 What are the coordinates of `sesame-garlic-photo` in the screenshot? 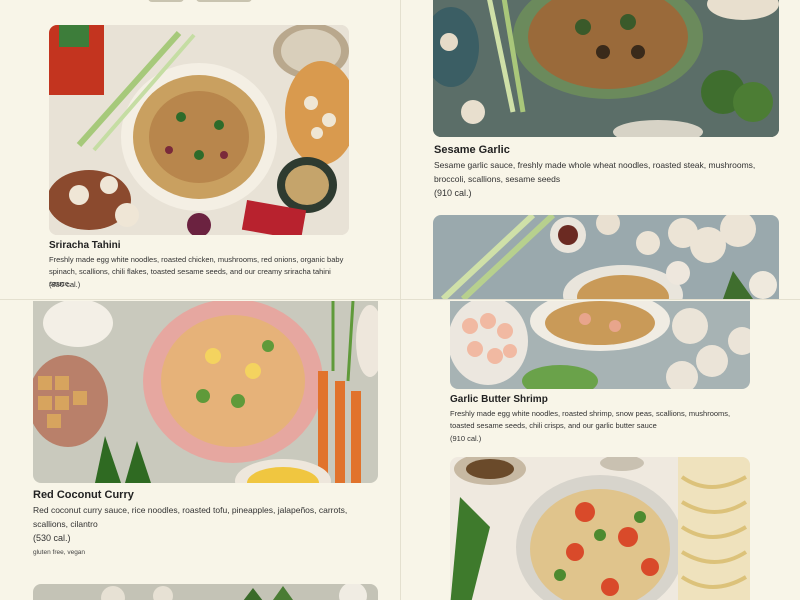 It's located at (606, 68).